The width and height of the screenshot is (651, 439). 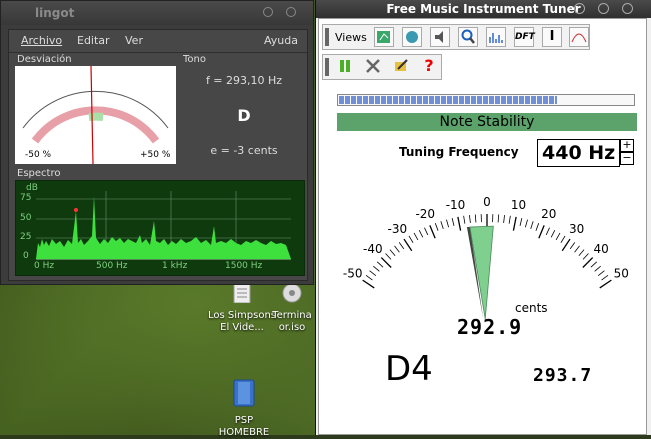 What do you see at coordinates (292, 308) in the screenshot?
I see `desktop-icon-terminator-iso: Termina or.iso` at bounding box center [292, 308].